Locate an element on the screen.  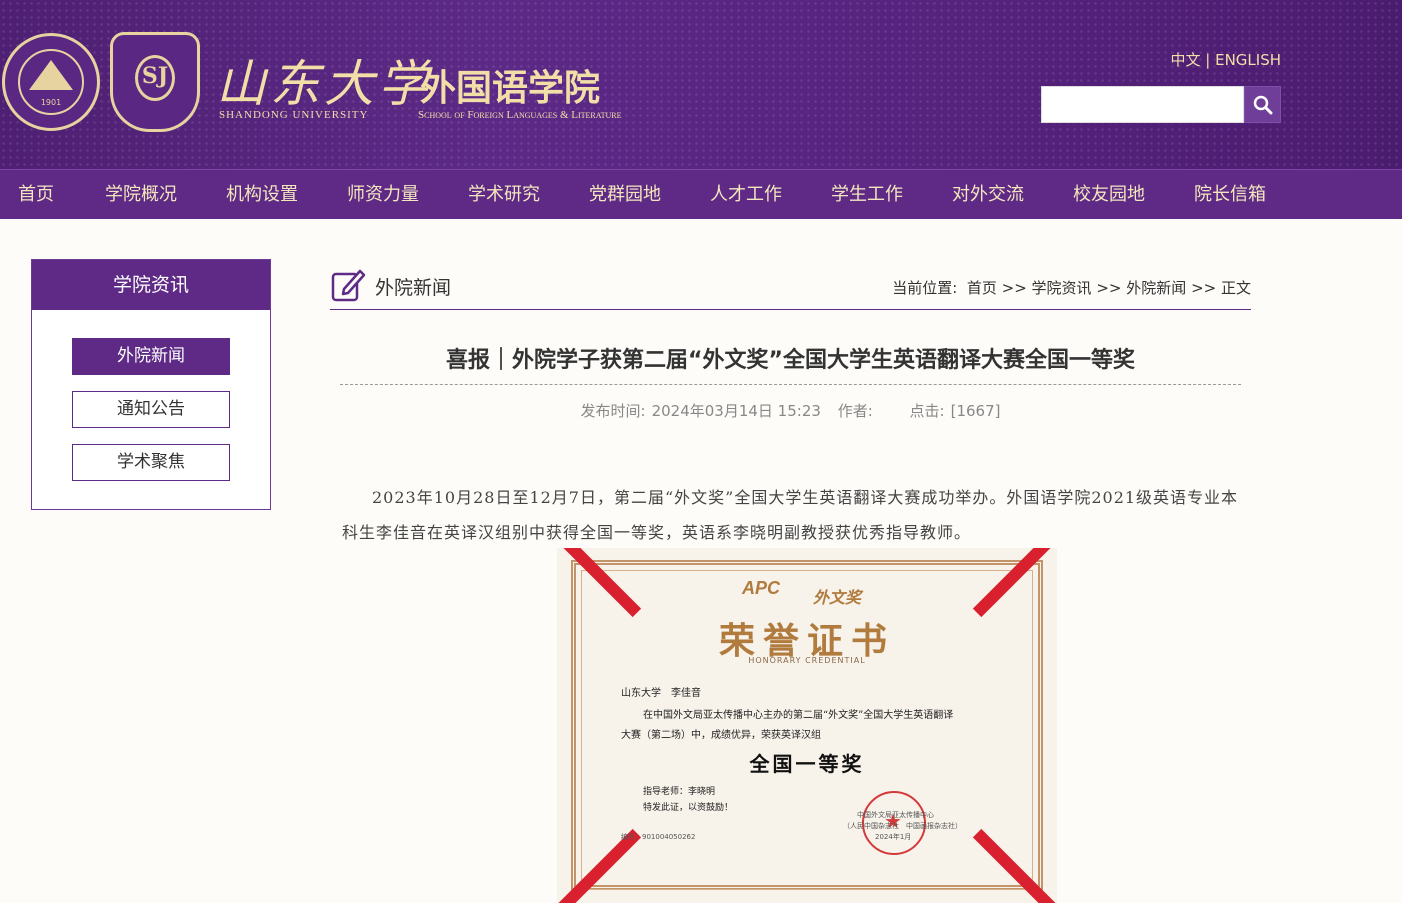
search-input is located at coordinates (1142, 104).